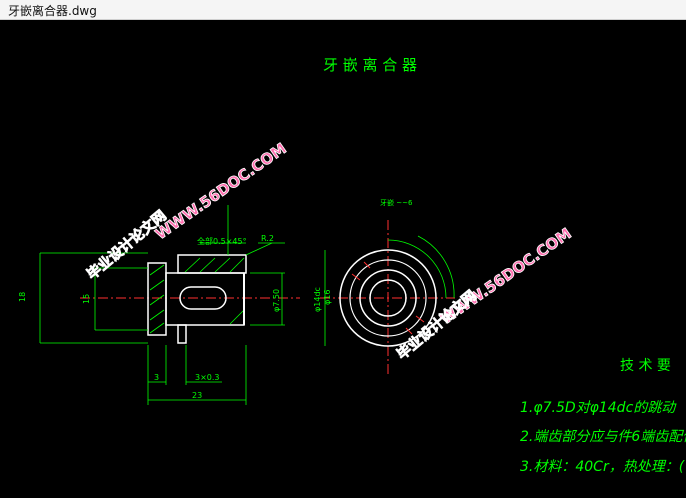 The image size is (686, 498). Describe the element at coordinates (222, 241) in the screenshot. I see `dim-chamfer: 全部0.5×45°` at that location.